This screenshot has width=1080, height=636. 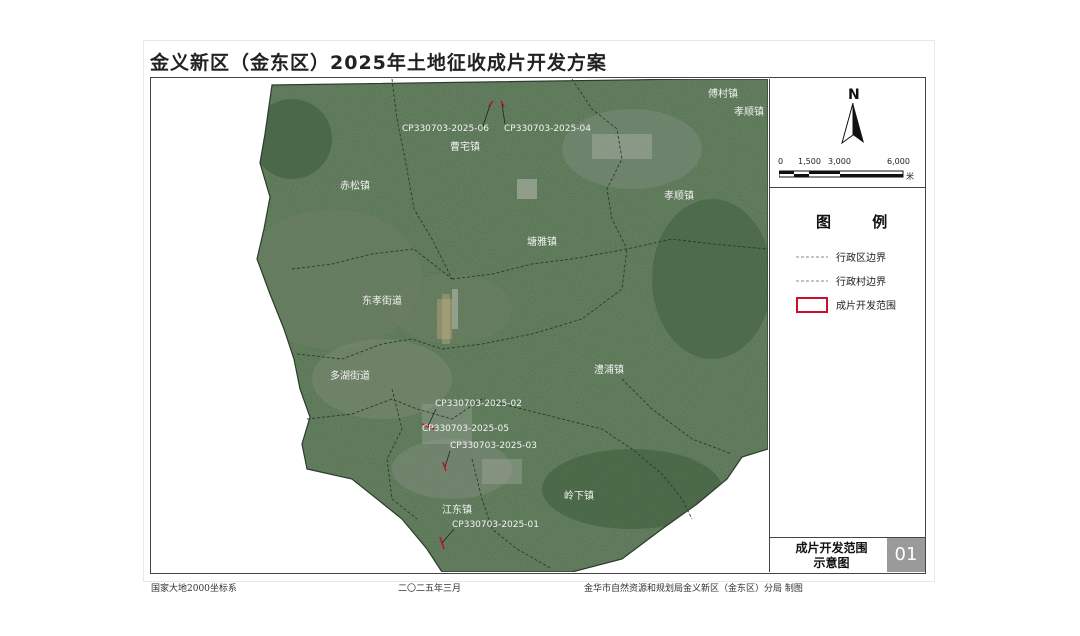 What do you see at coordinates (609, 369) in the screenshot?
I see `place-label: 澧浦镇` at bounding box center [609, 369].